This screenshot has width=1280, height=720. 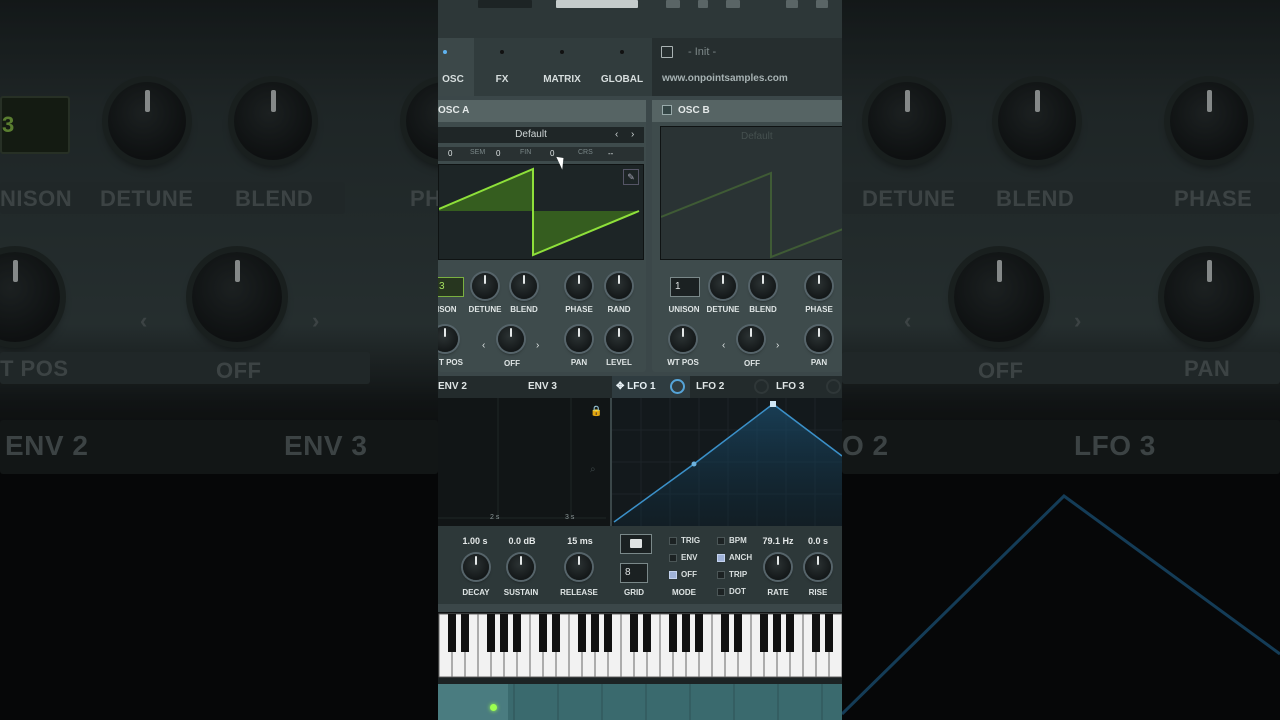 I want to click on decay-knob, so click(x=476, y=567).